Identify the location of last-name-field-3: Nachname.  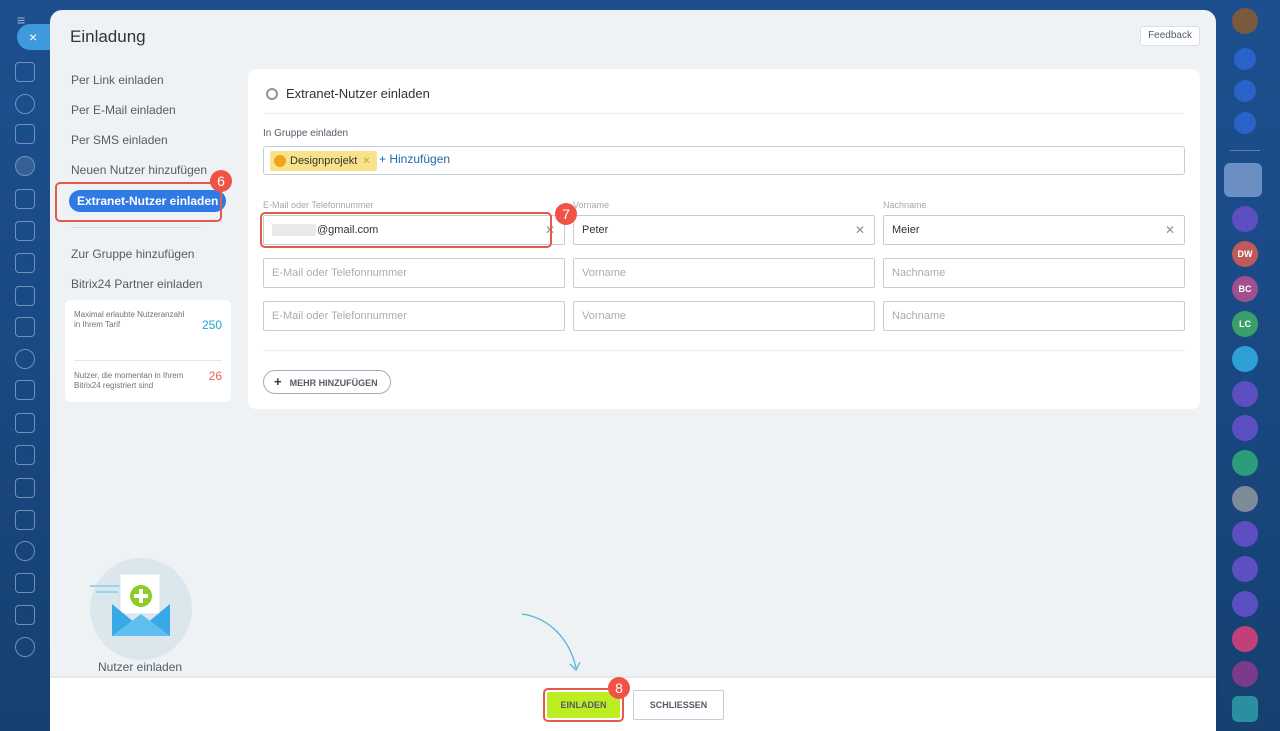
(1034, 316).